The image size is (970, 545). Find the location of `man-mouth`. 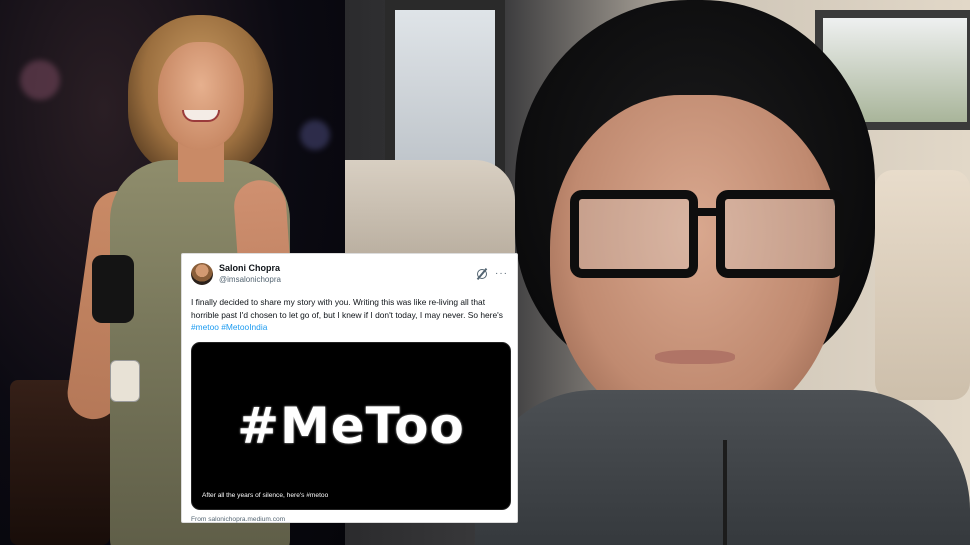

man-mouth is located at coordinates (695, 357).